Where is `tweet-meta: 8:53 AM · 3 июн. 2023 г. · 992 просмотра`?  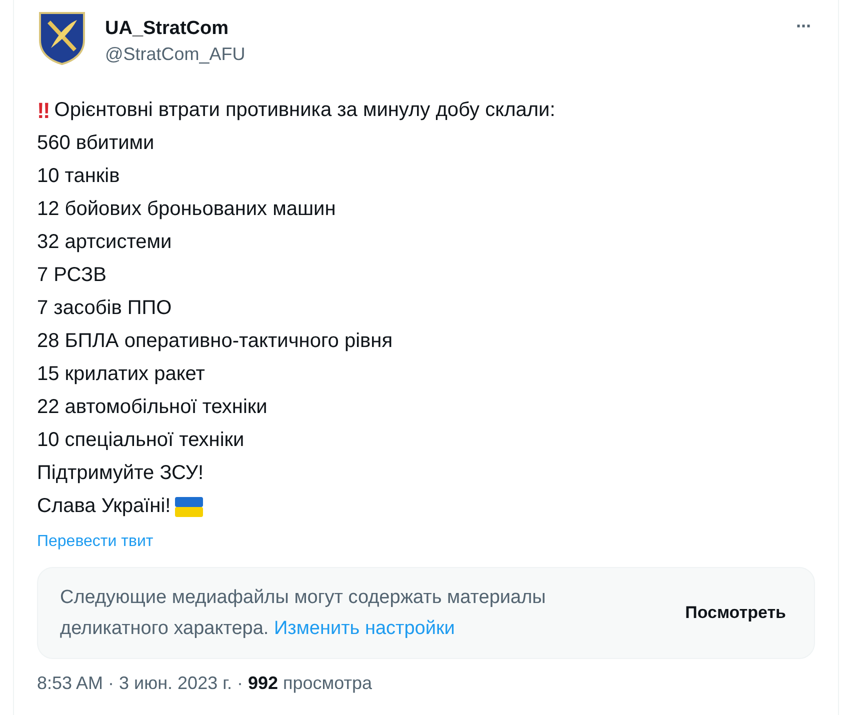 tweet-meta: 8:53 AM · 3 июн. 2023 г. · 992 просмотра is located at coordinates (205, 683).